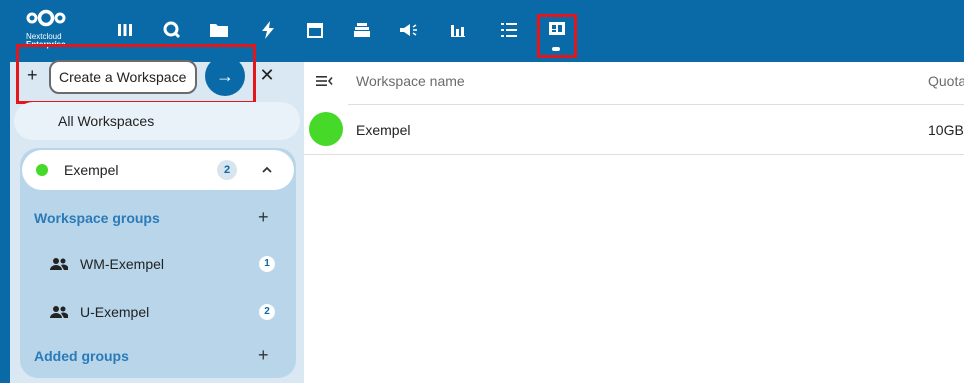 This screenshot has width=964, height=383. What do you see at coordinates (5, 222) in the screenshot?
I see `sidebar-edge` at bounding box center [5, 222].